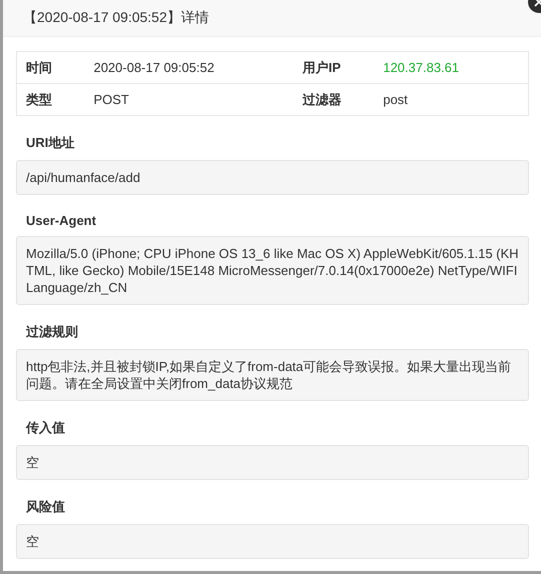  I want to click on section-label: 传入值, so click(46, 428).